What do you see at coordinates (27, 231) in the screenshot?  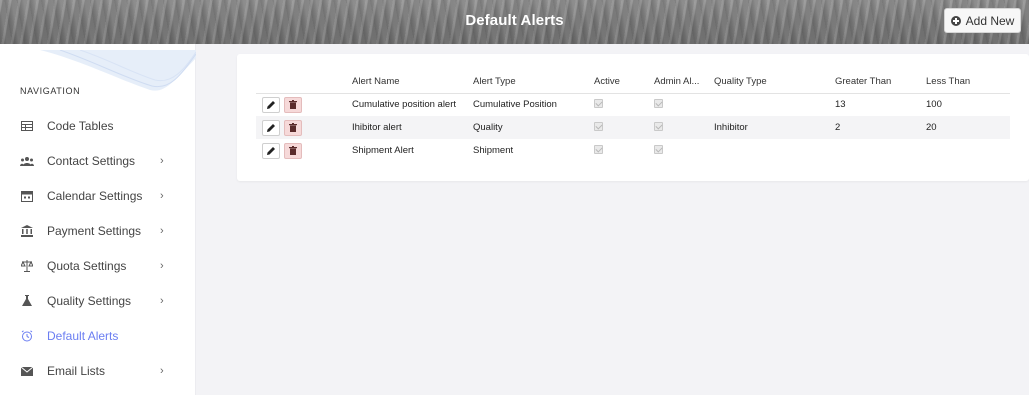 I see `bank-icon` at bounding box center [27, 231].